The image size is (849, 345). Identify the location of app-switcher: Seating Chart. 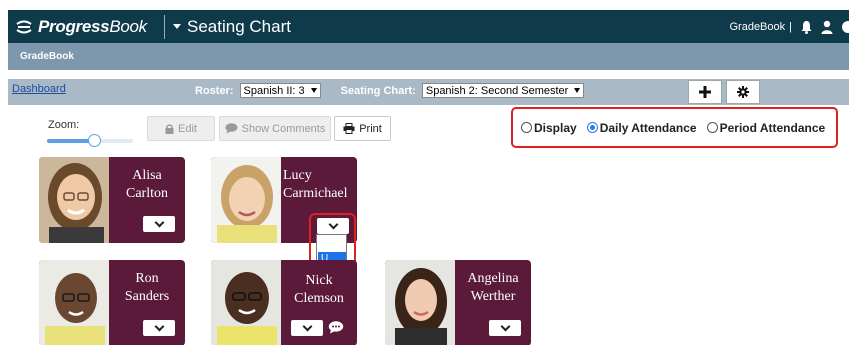
(232, 27).